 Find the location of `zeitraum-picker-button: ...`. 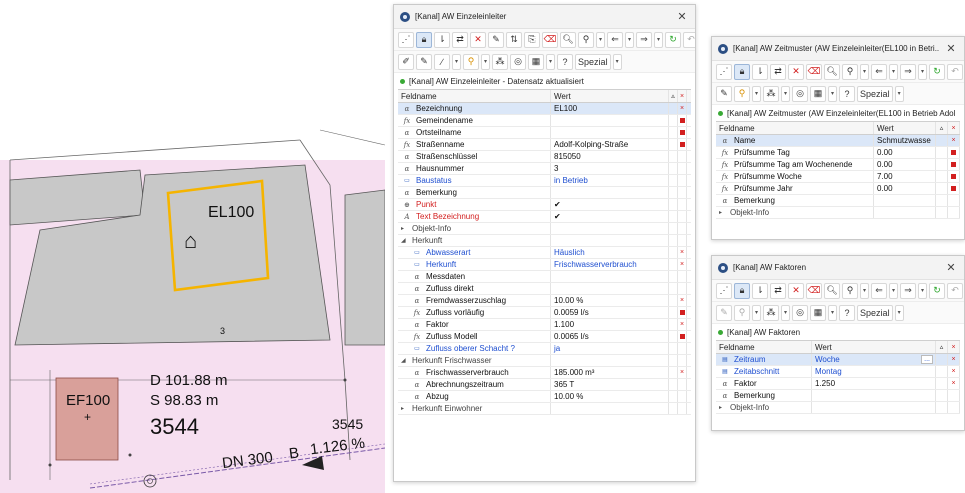

zeitraum-picker-button: ... is located at coordinates (927, 359).